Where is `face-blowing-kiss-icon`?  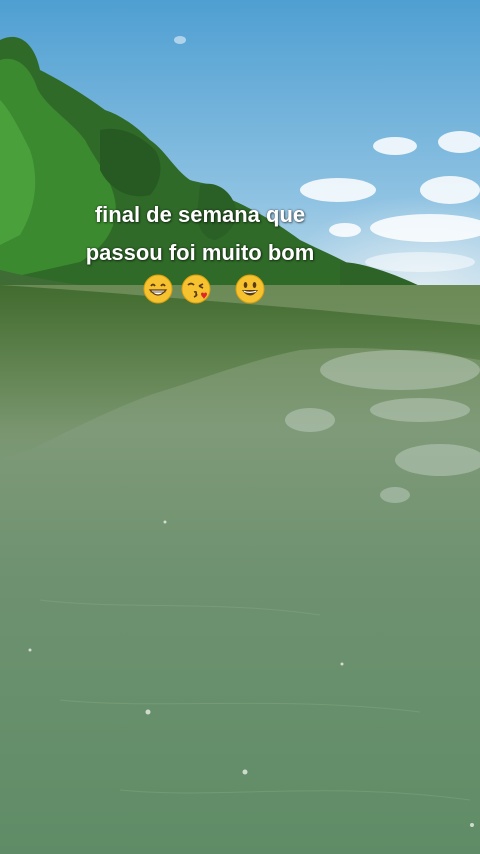 face-blowing-kiss-icon is located at coordinates (196, 289).